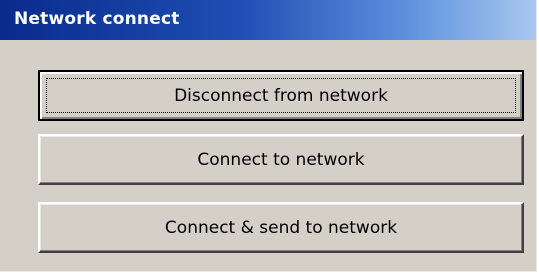 This screenshot has width=539, height=279. I want to click on window-title: Network connect, so click(97, 19).